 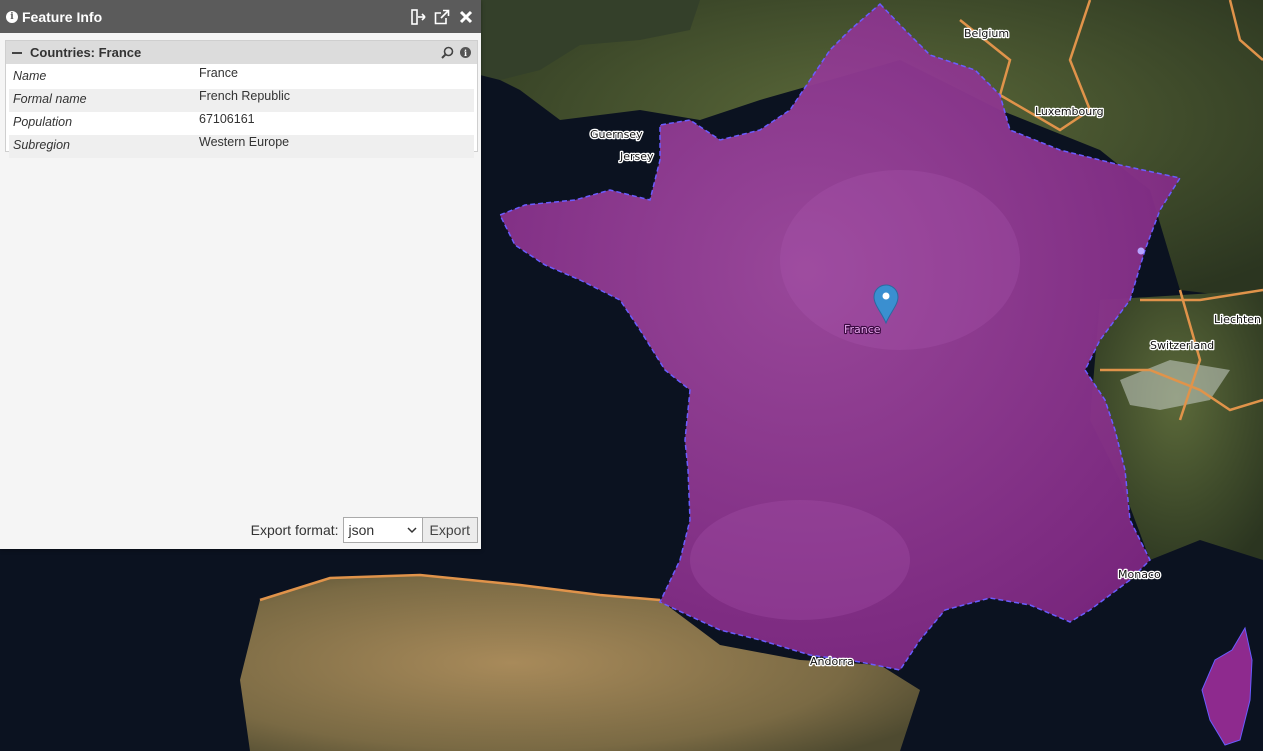 I want to click on close-panel-button, so click(x=466, y=17).